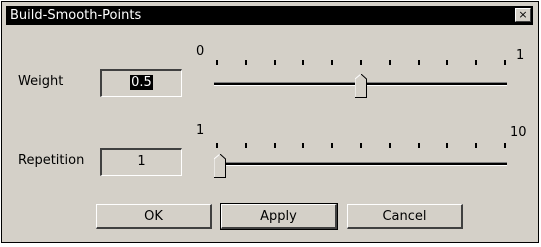 The height and width of the screenshot is (247, 541). Describe the element at coordinates (405, 216) in the screenshot. I see `cancel-button: Cancel` at that location.